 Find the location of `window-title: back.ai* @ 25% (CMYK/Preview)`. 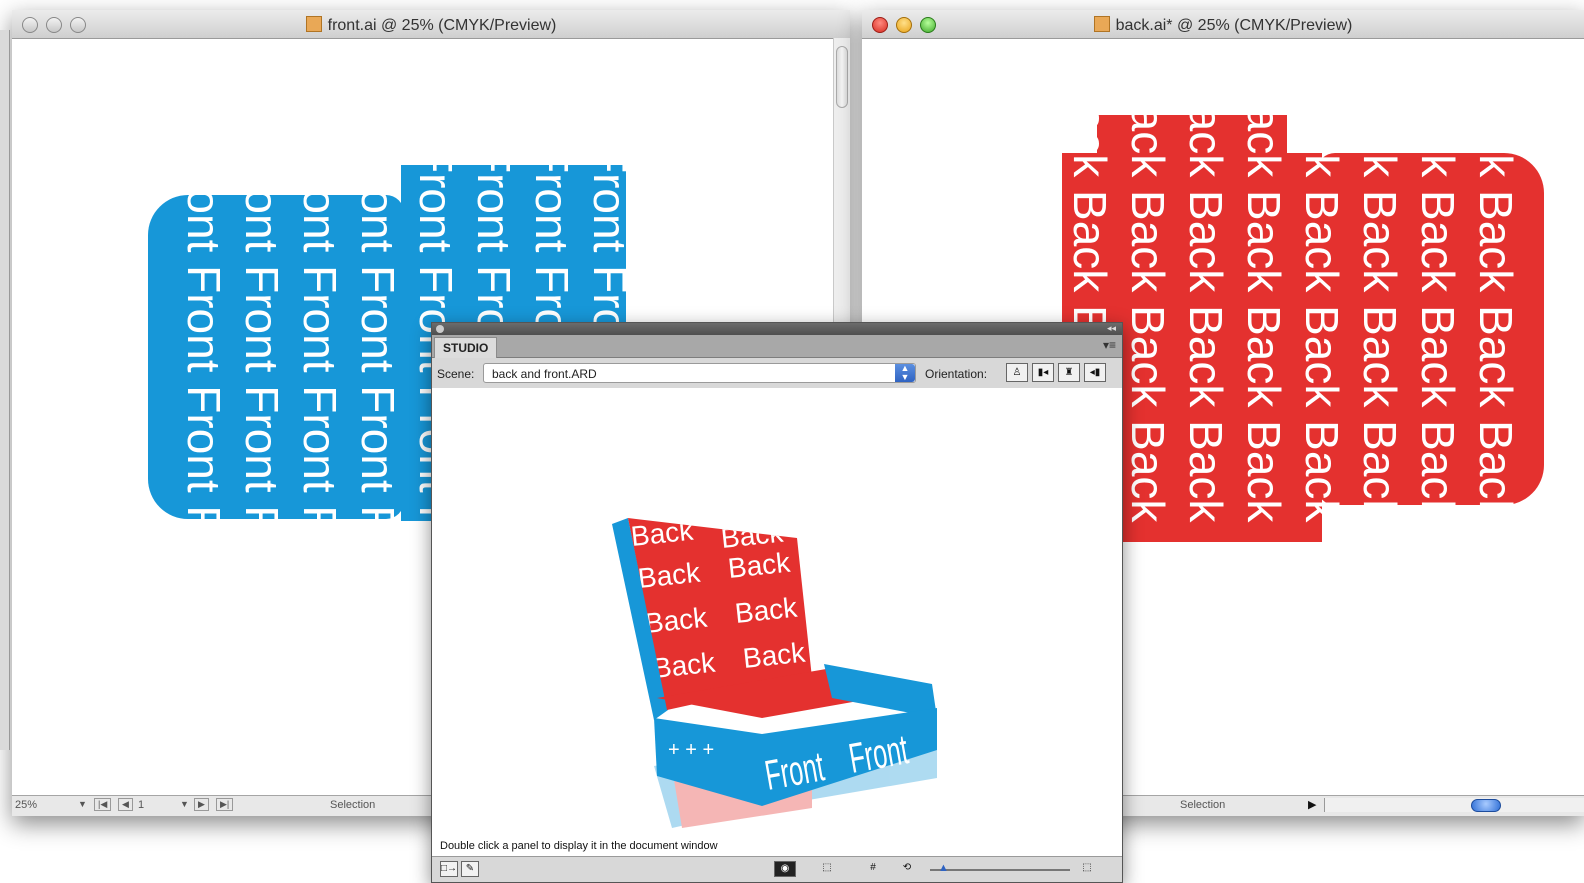

window-title: back.ai* @ 25% (CMYK/Preview) is located at coordinates (1223, 25).